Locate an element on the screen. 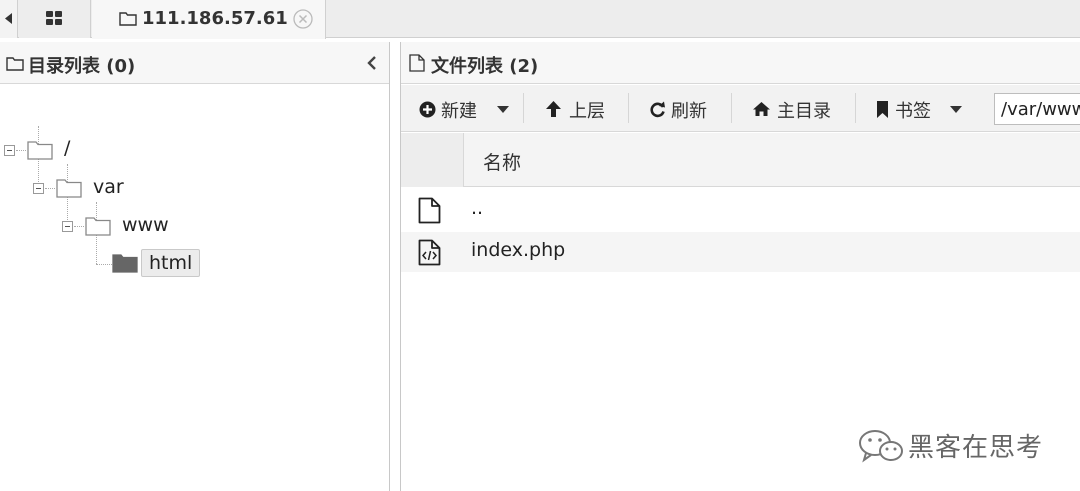 Image resolution: width=1080 pixels, height=491 pixels. tab-host-title: 111.186.57.61 is located at coordinates (215, 18).